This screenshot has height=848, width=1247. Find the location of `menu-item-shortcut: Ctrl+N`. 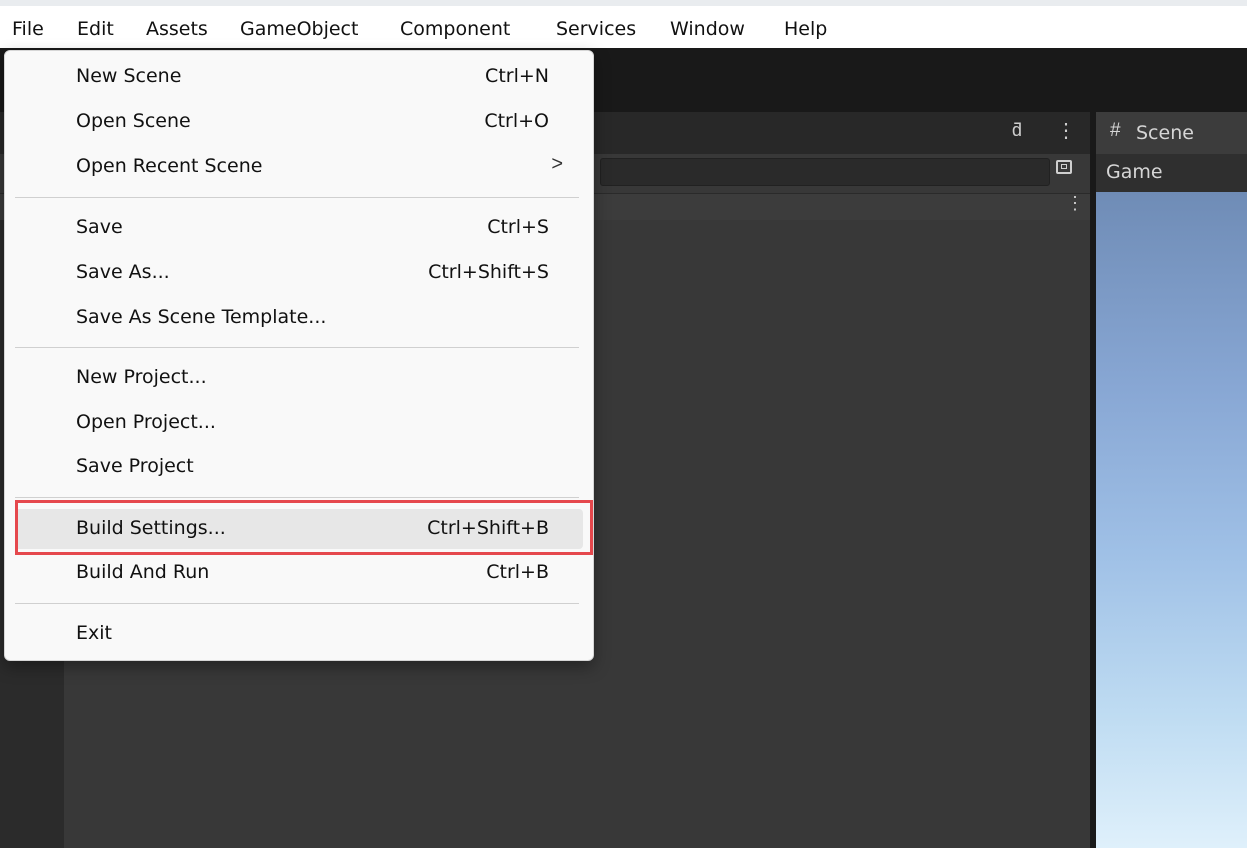

menu-item-shortcut: Ctrl+N is located at coordinates (517, 76).